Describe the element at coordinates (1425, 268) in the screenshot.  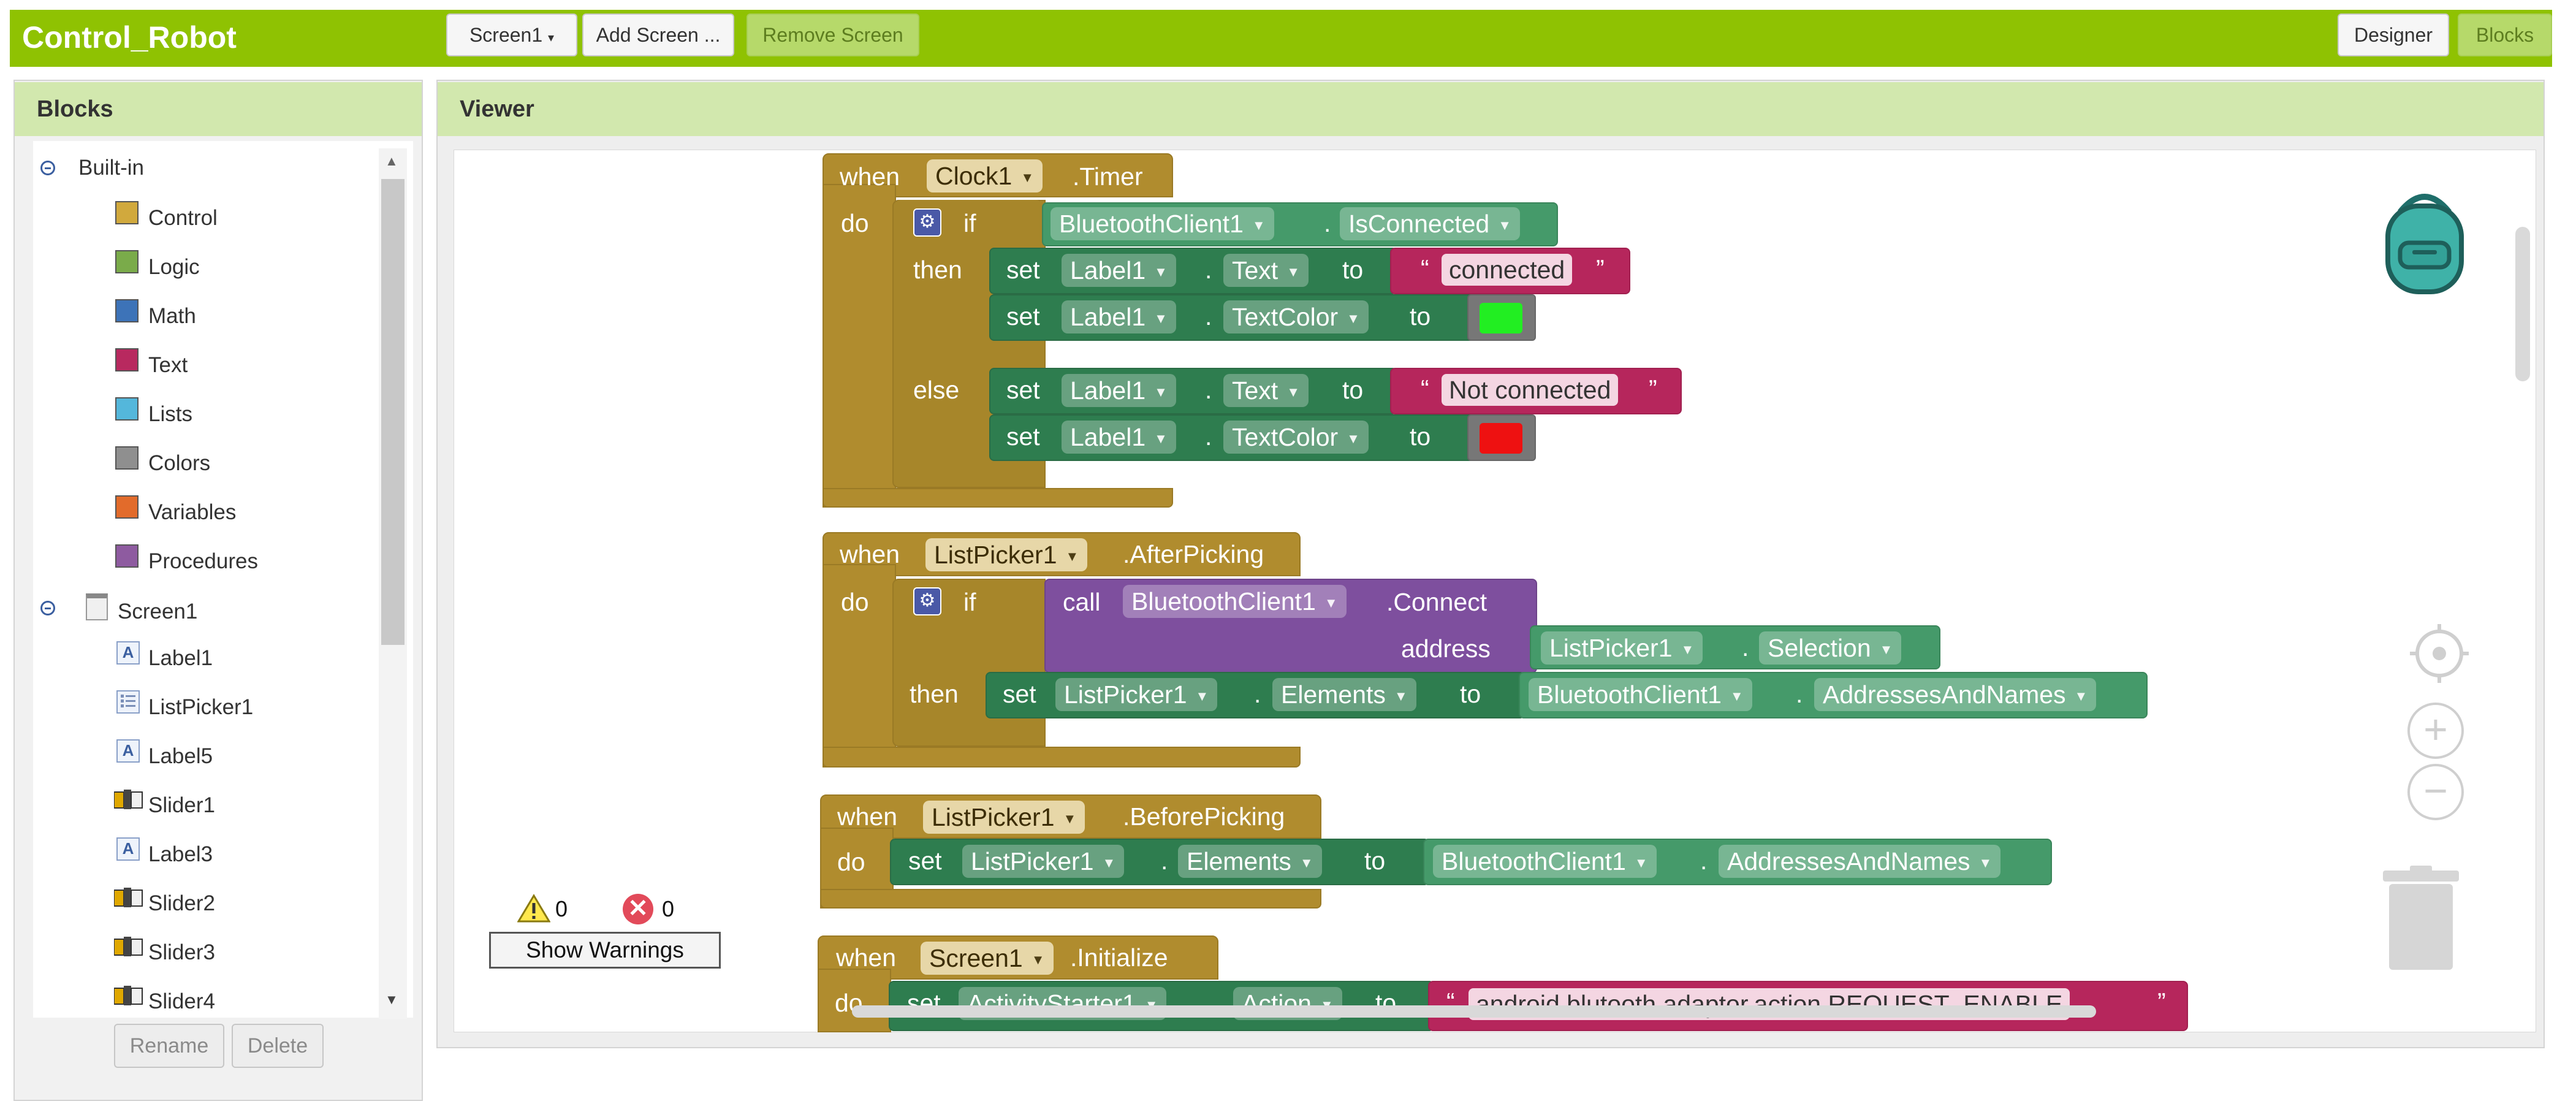
I see `quote-open: “` at that location.